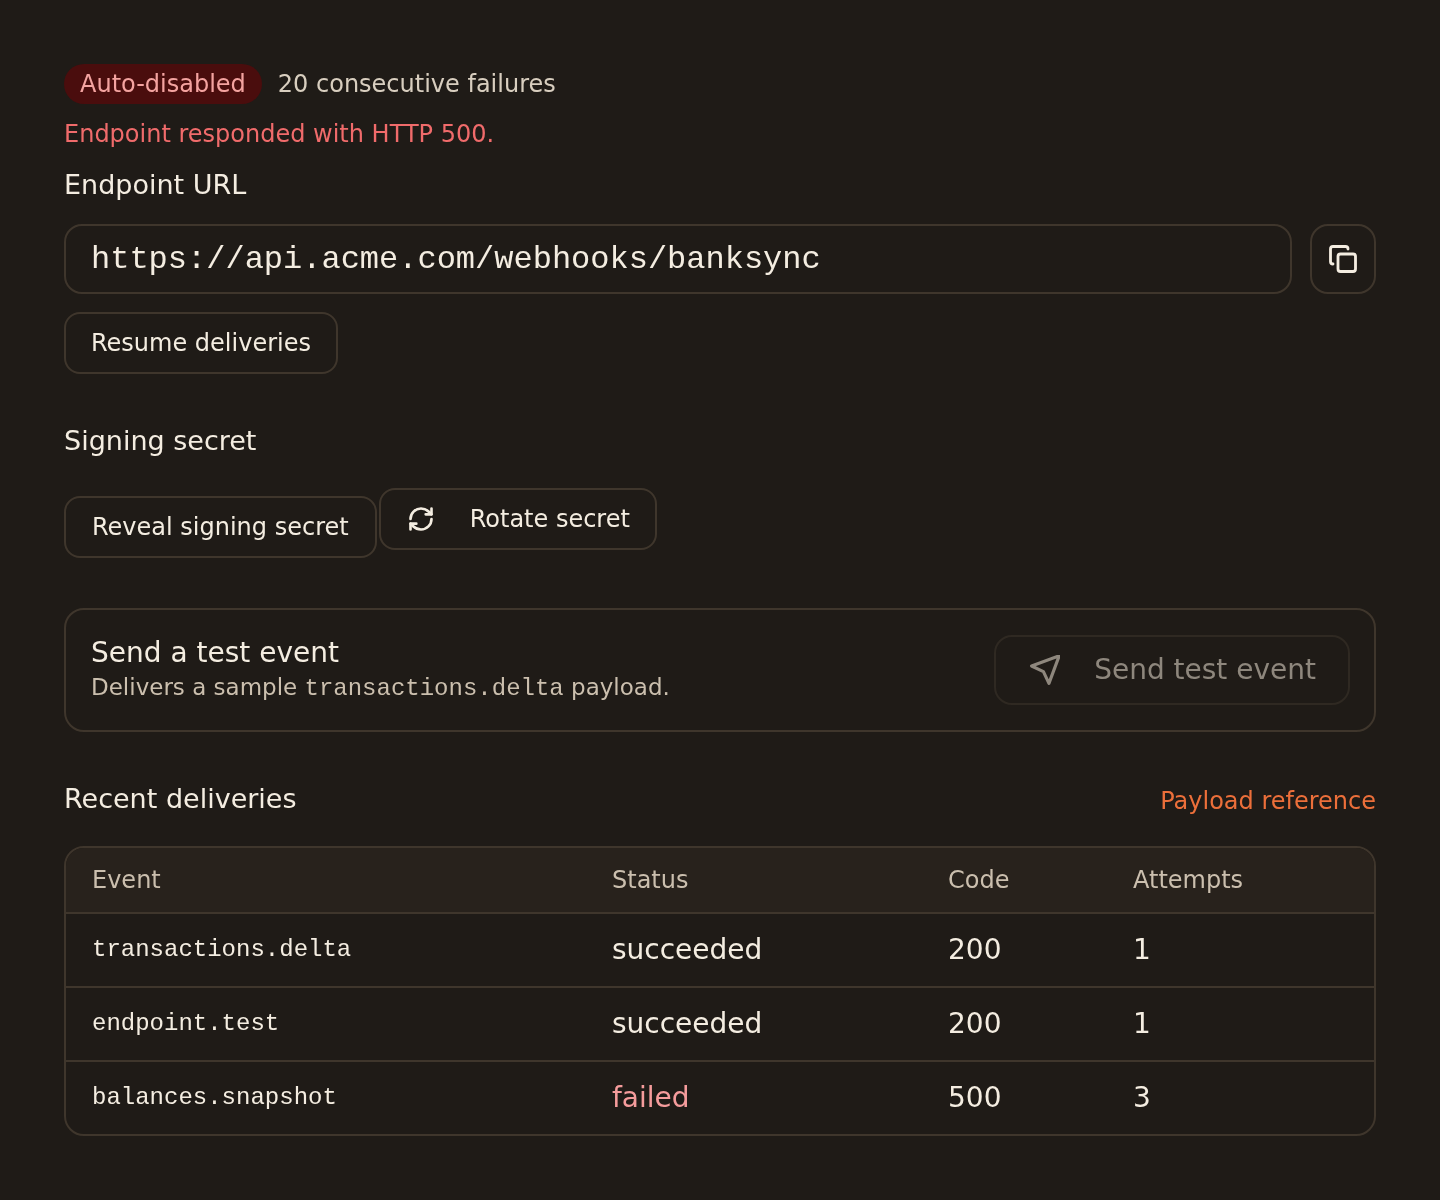  I want to click on table-cell-text: endpoint.test, so click(186, 1024).